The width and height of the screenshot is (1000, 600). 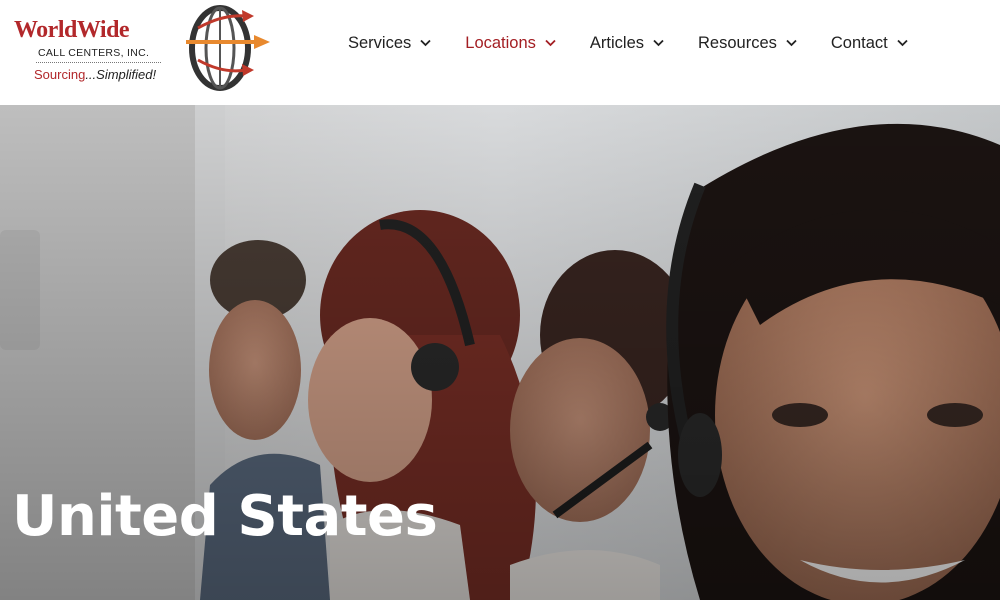 What do you see at coordinates (380, 42) in the screenshot?
I see `nav-item-label: Services` at bounding box center [380, 42].